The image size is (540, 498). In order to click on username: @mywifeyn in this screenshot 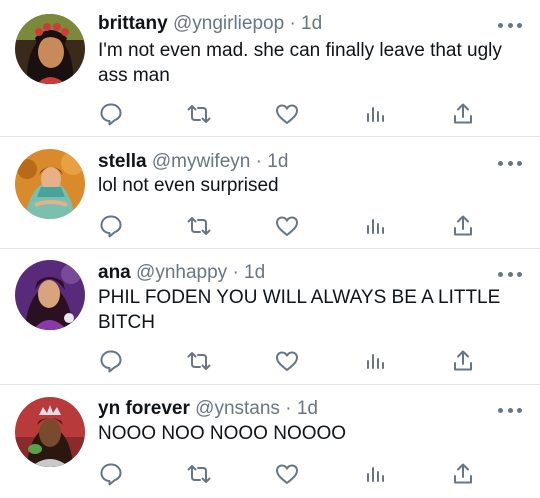, I will do `click(201, 161)`.